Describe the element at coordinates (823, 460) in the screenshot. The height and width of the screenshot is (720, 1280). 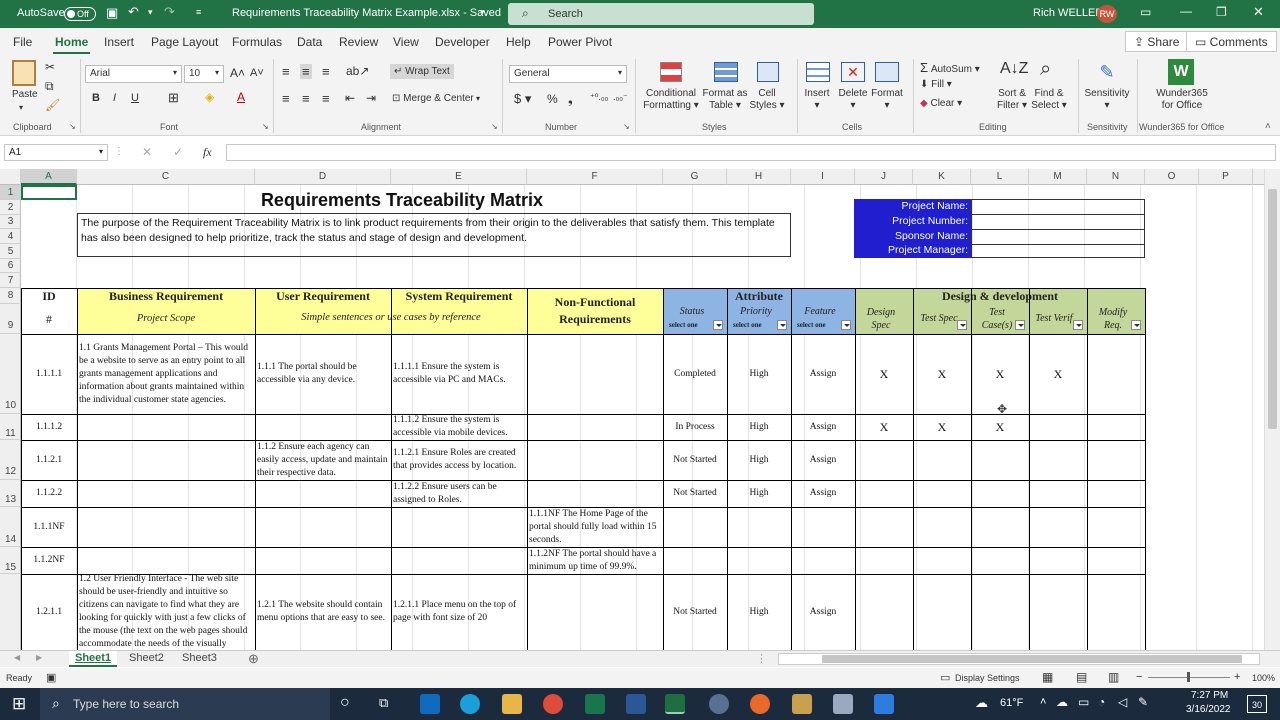
I see `cell-feature: Assign` at that location.